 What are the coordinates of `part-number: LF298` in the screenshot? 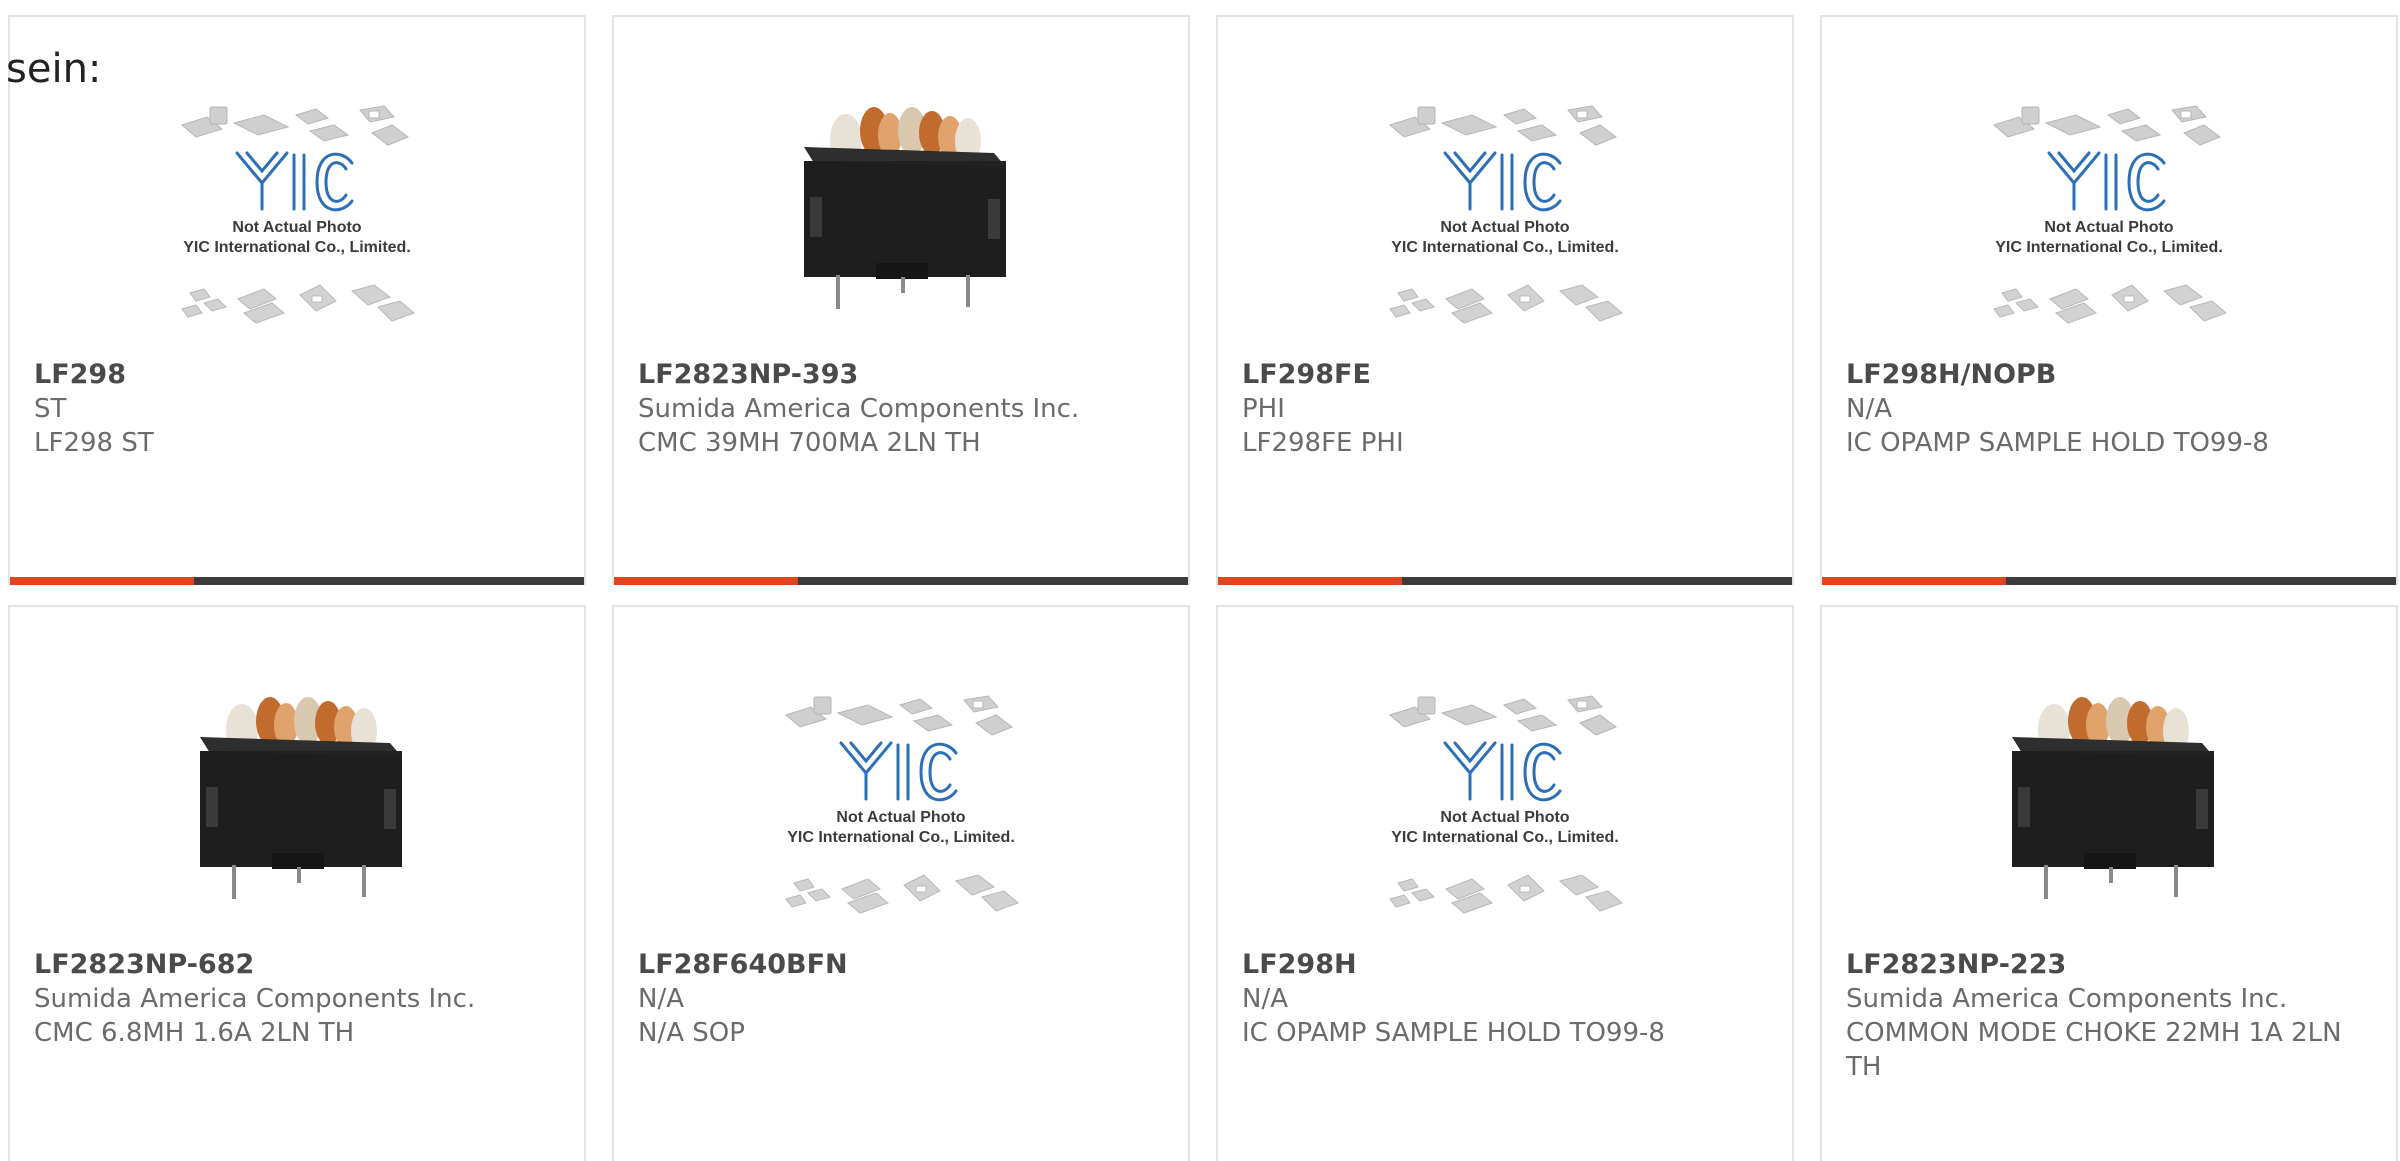 It's located at (297, 374).